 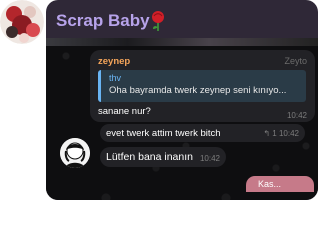 What do you see at coordinates (295, 61) in the screenshot?
I see `sender-tag: Zeyto` at bounding box center [295, 61].